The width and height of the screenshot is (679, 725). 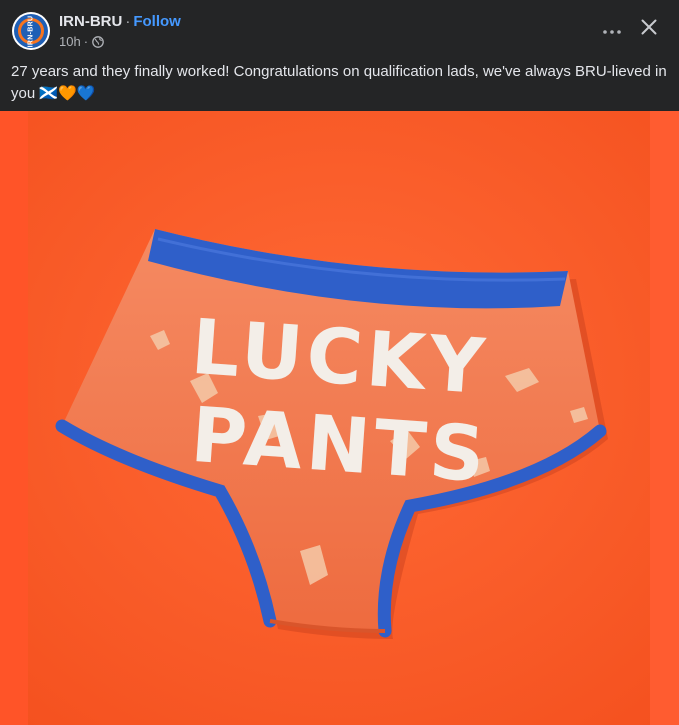 I want to click on avatar-logo: IRN-BRU, so click(x=31, y=31).